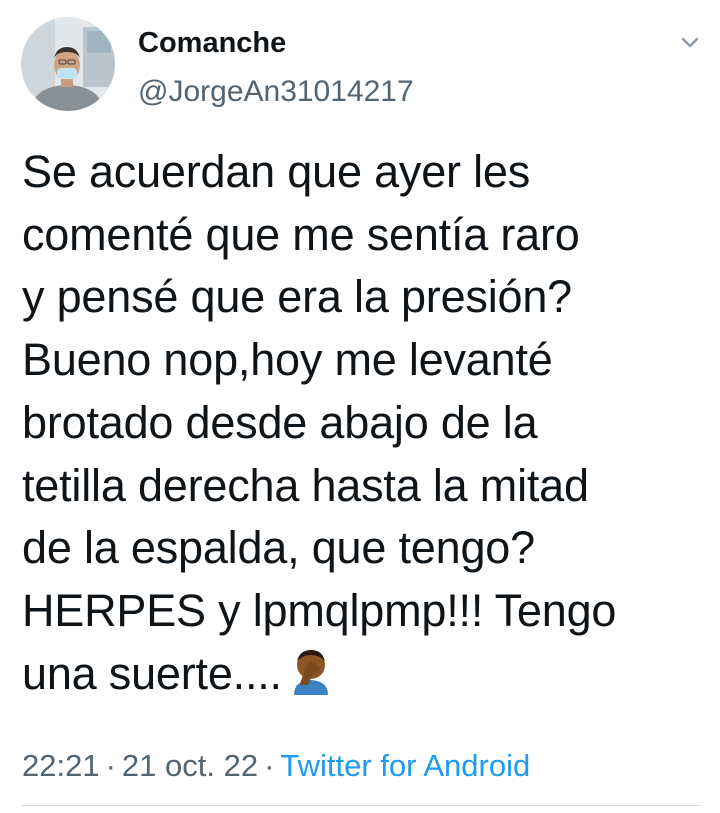 Image resolution: width=720 pixels, height=813 pixels. Describe the element at coordinates (361, 805) in the screenshot. I see `divider` at that location.